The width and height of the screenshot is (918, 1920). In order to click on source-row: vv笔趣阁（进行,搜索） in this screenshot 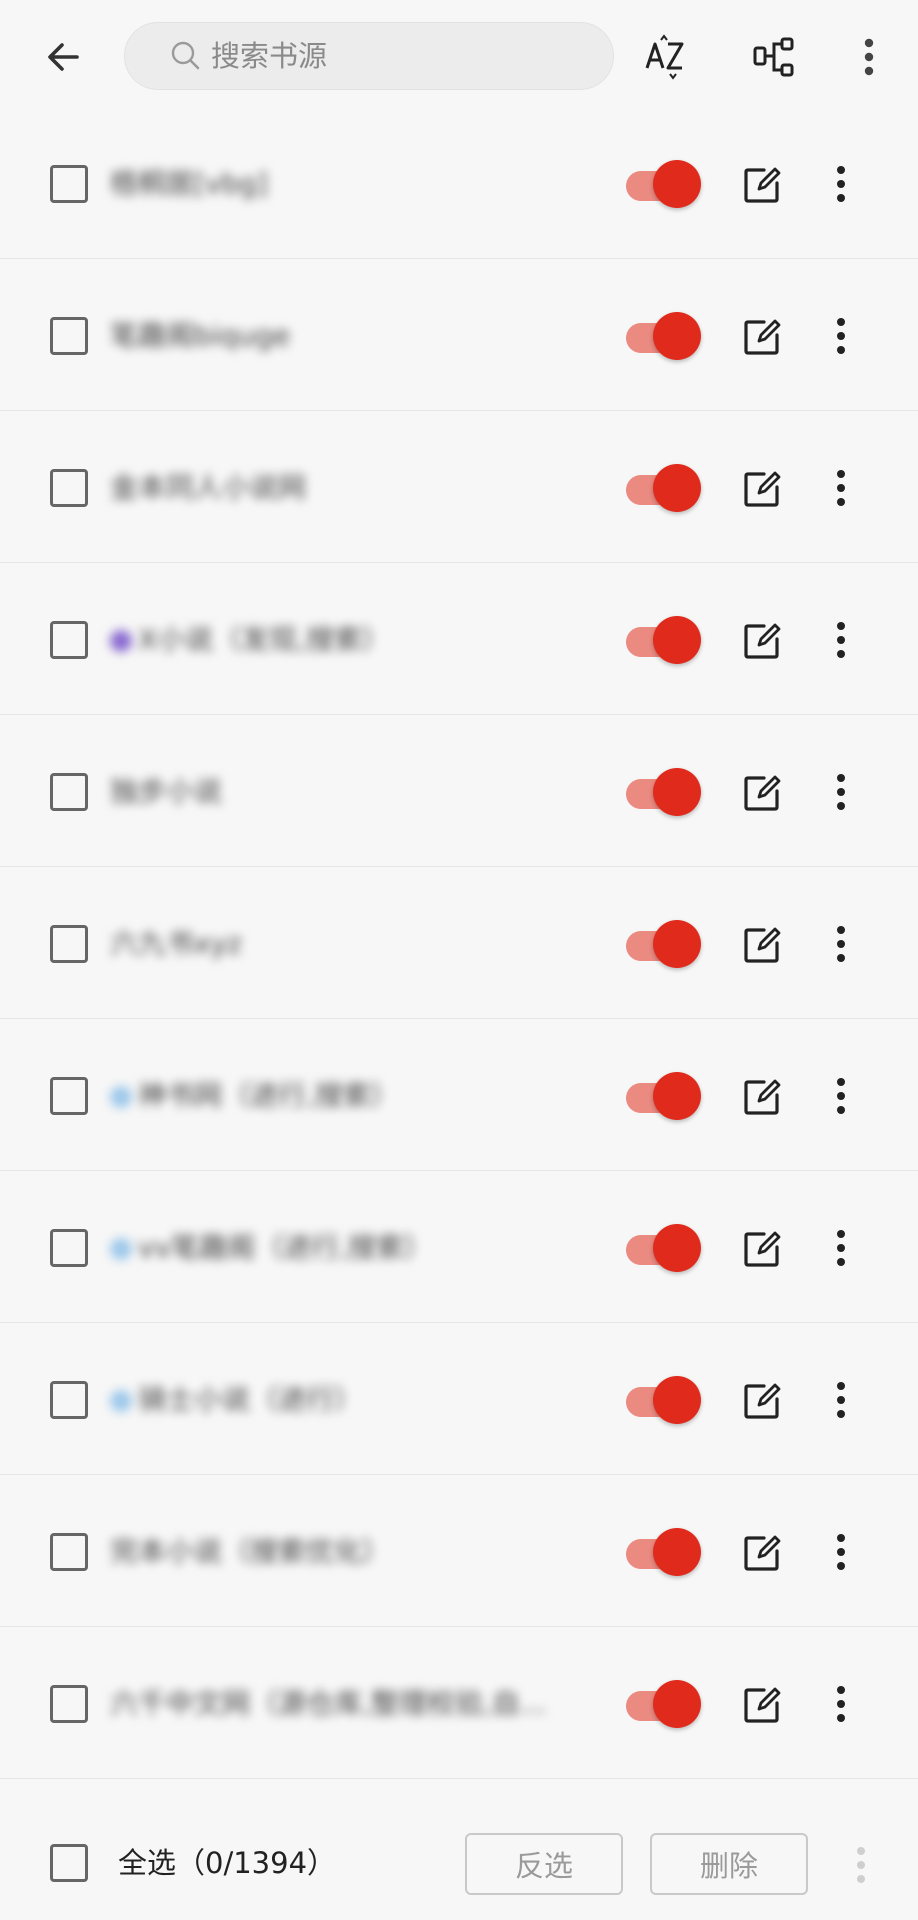, I will do `click(459, 1247)`.